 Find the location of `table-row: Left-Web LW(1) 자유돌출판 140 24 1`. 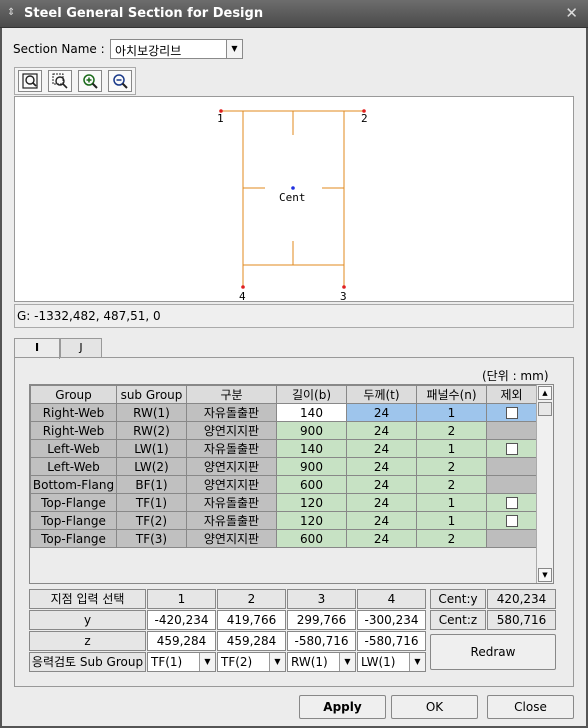

table-row: Left-Web LW(1) 자유돌출판 140 24 1 is located at coordinates (283, 448).